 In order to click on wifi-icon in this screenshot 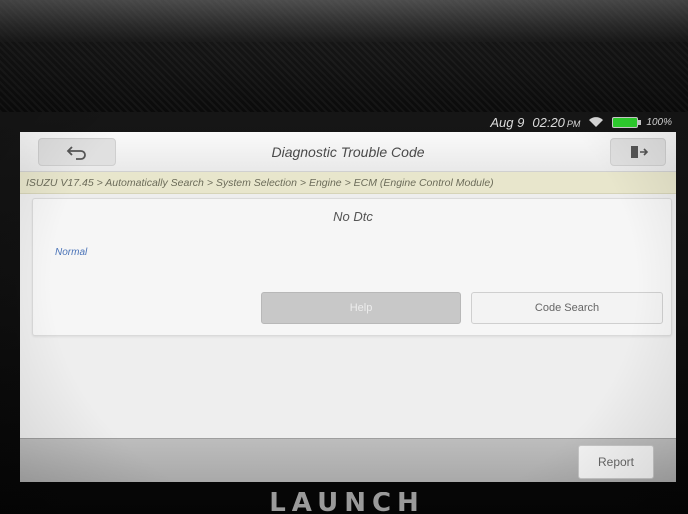, I will do `click(596, 122)`.